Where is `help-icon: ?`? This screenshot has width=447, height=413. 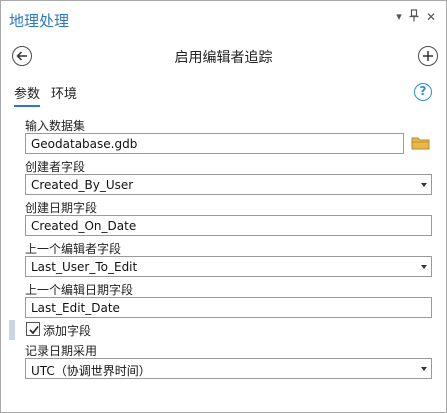
help-icon: ? is located at coordinates (423, 92).